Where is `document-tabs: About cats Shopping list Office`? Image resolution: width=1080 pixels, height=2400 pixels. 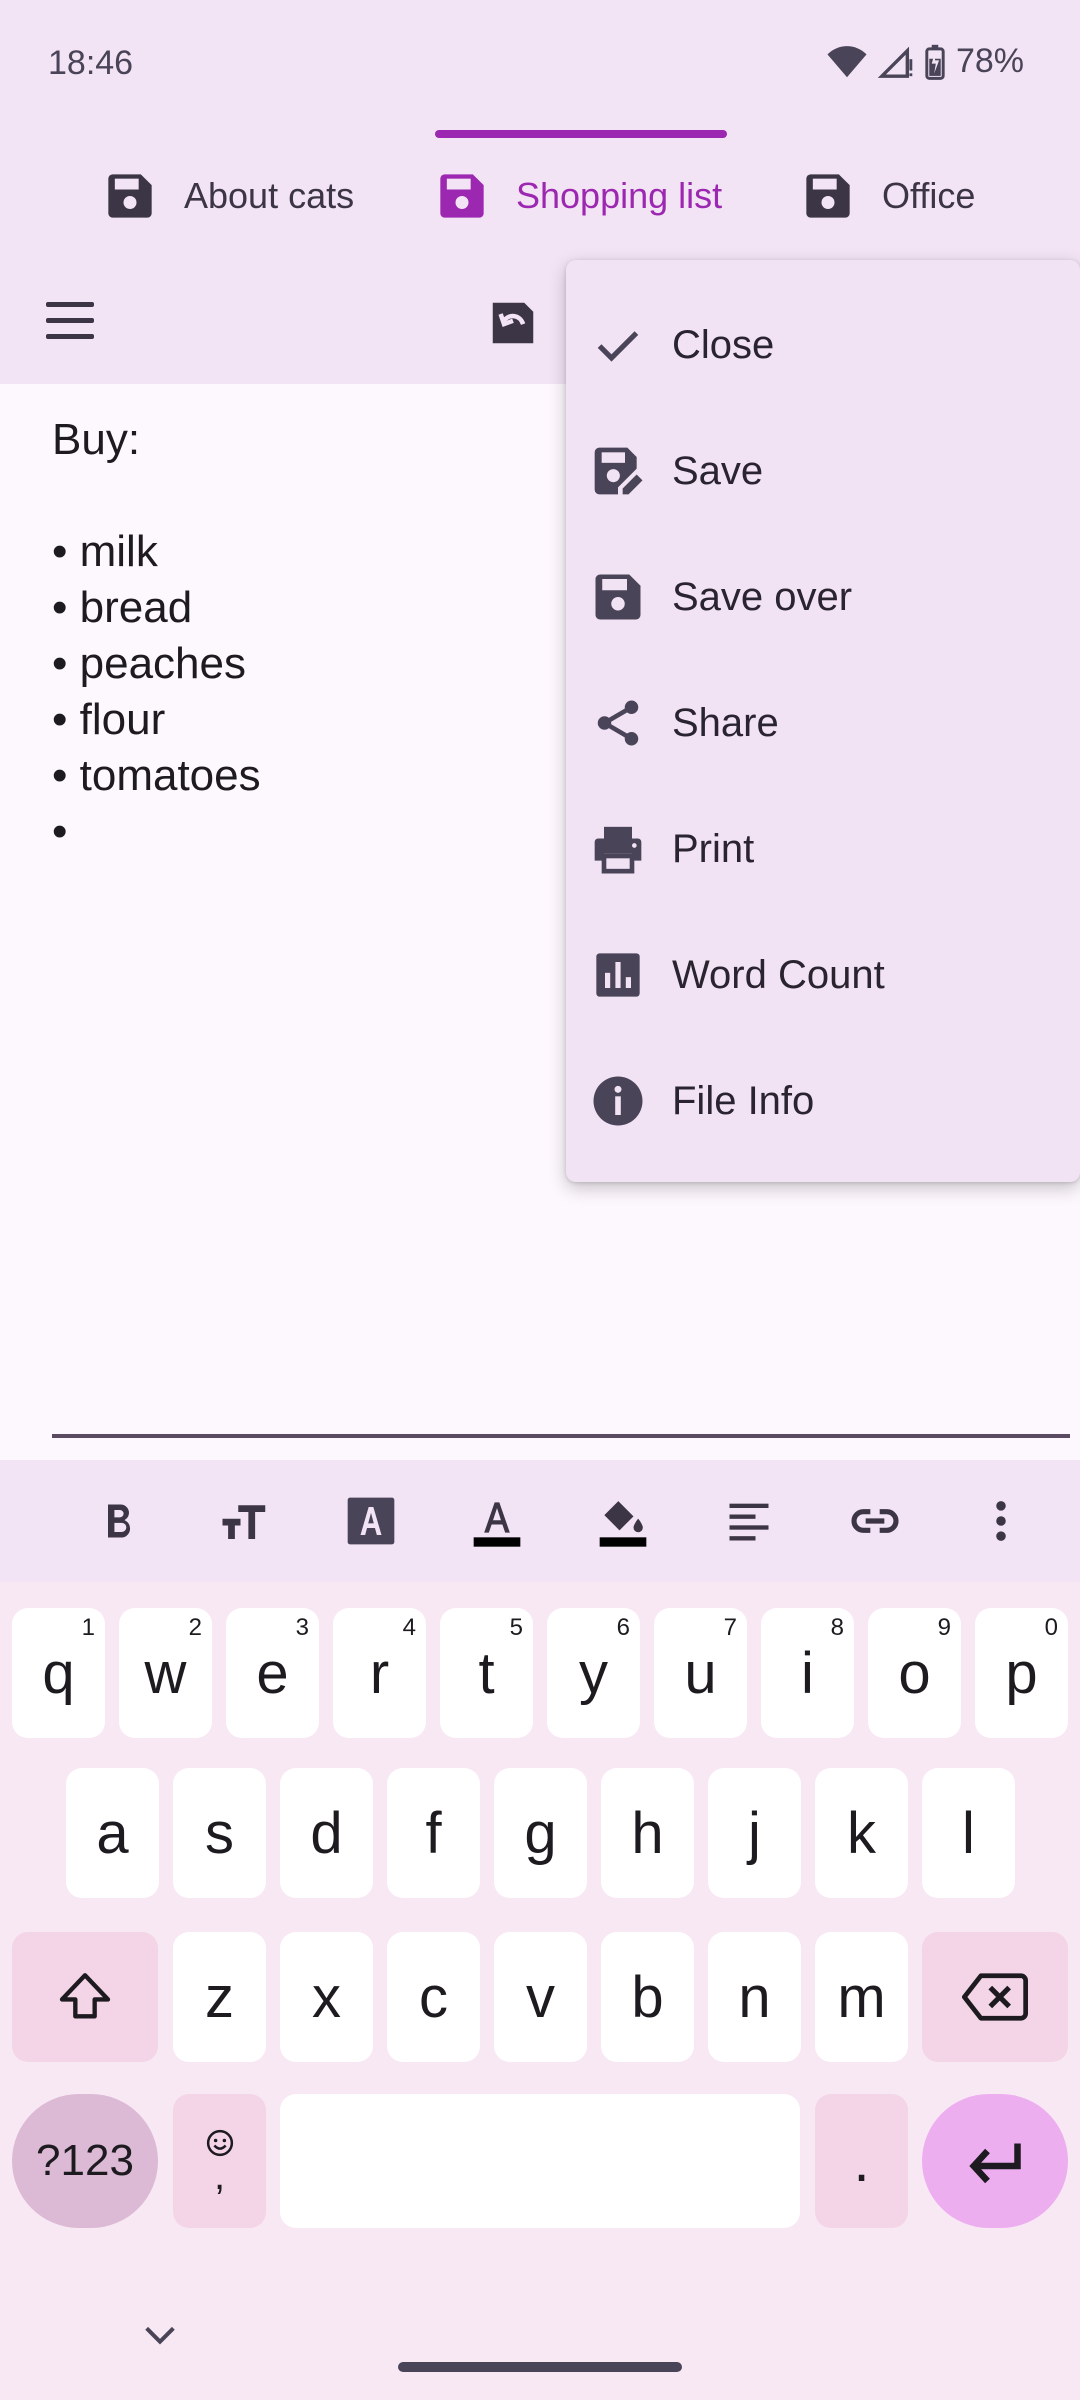 document-tabs: About cats Shopping list Office is located at coordinates (540, 196).